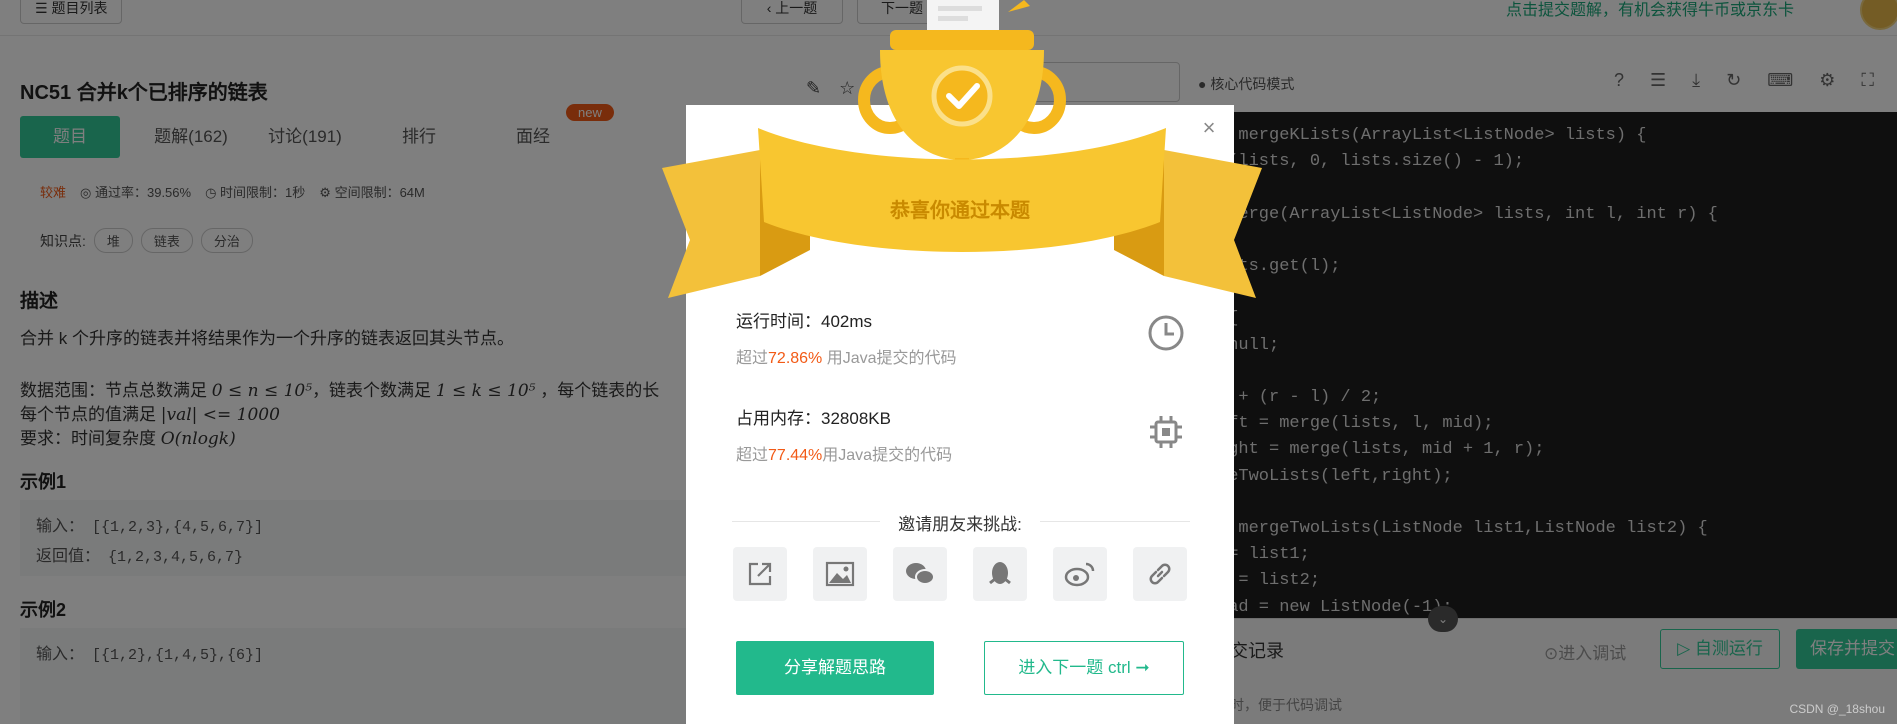 This screenshot has width=1897, height=724. Describe the element at coordinates (960, 522) in the screenshot. I see `invite-label: 邀请朋友来挑战:` at that location.